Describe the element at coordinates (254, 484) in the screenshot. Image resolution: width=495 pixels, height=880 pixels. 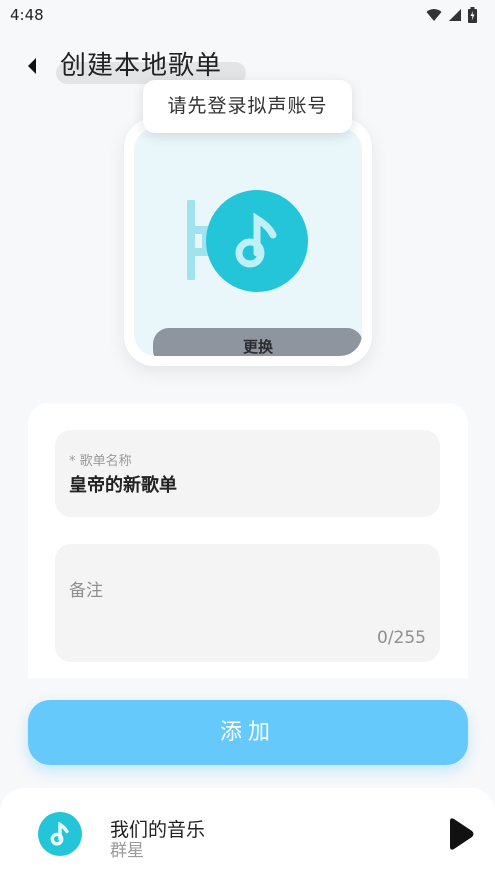
I see `playlist-name-input: 皇帝的新歌单` at that location.